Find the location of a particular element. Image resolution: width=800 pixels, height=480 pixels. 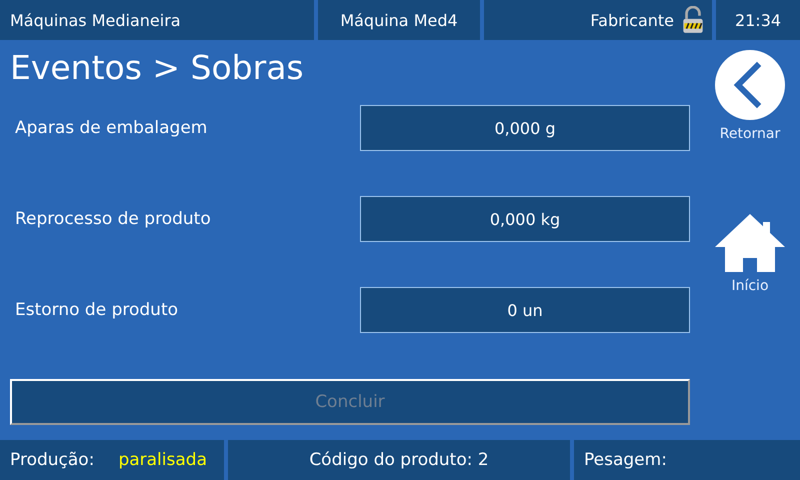

field-label: Reprocesso de produto is located at coordinates (113, 219).